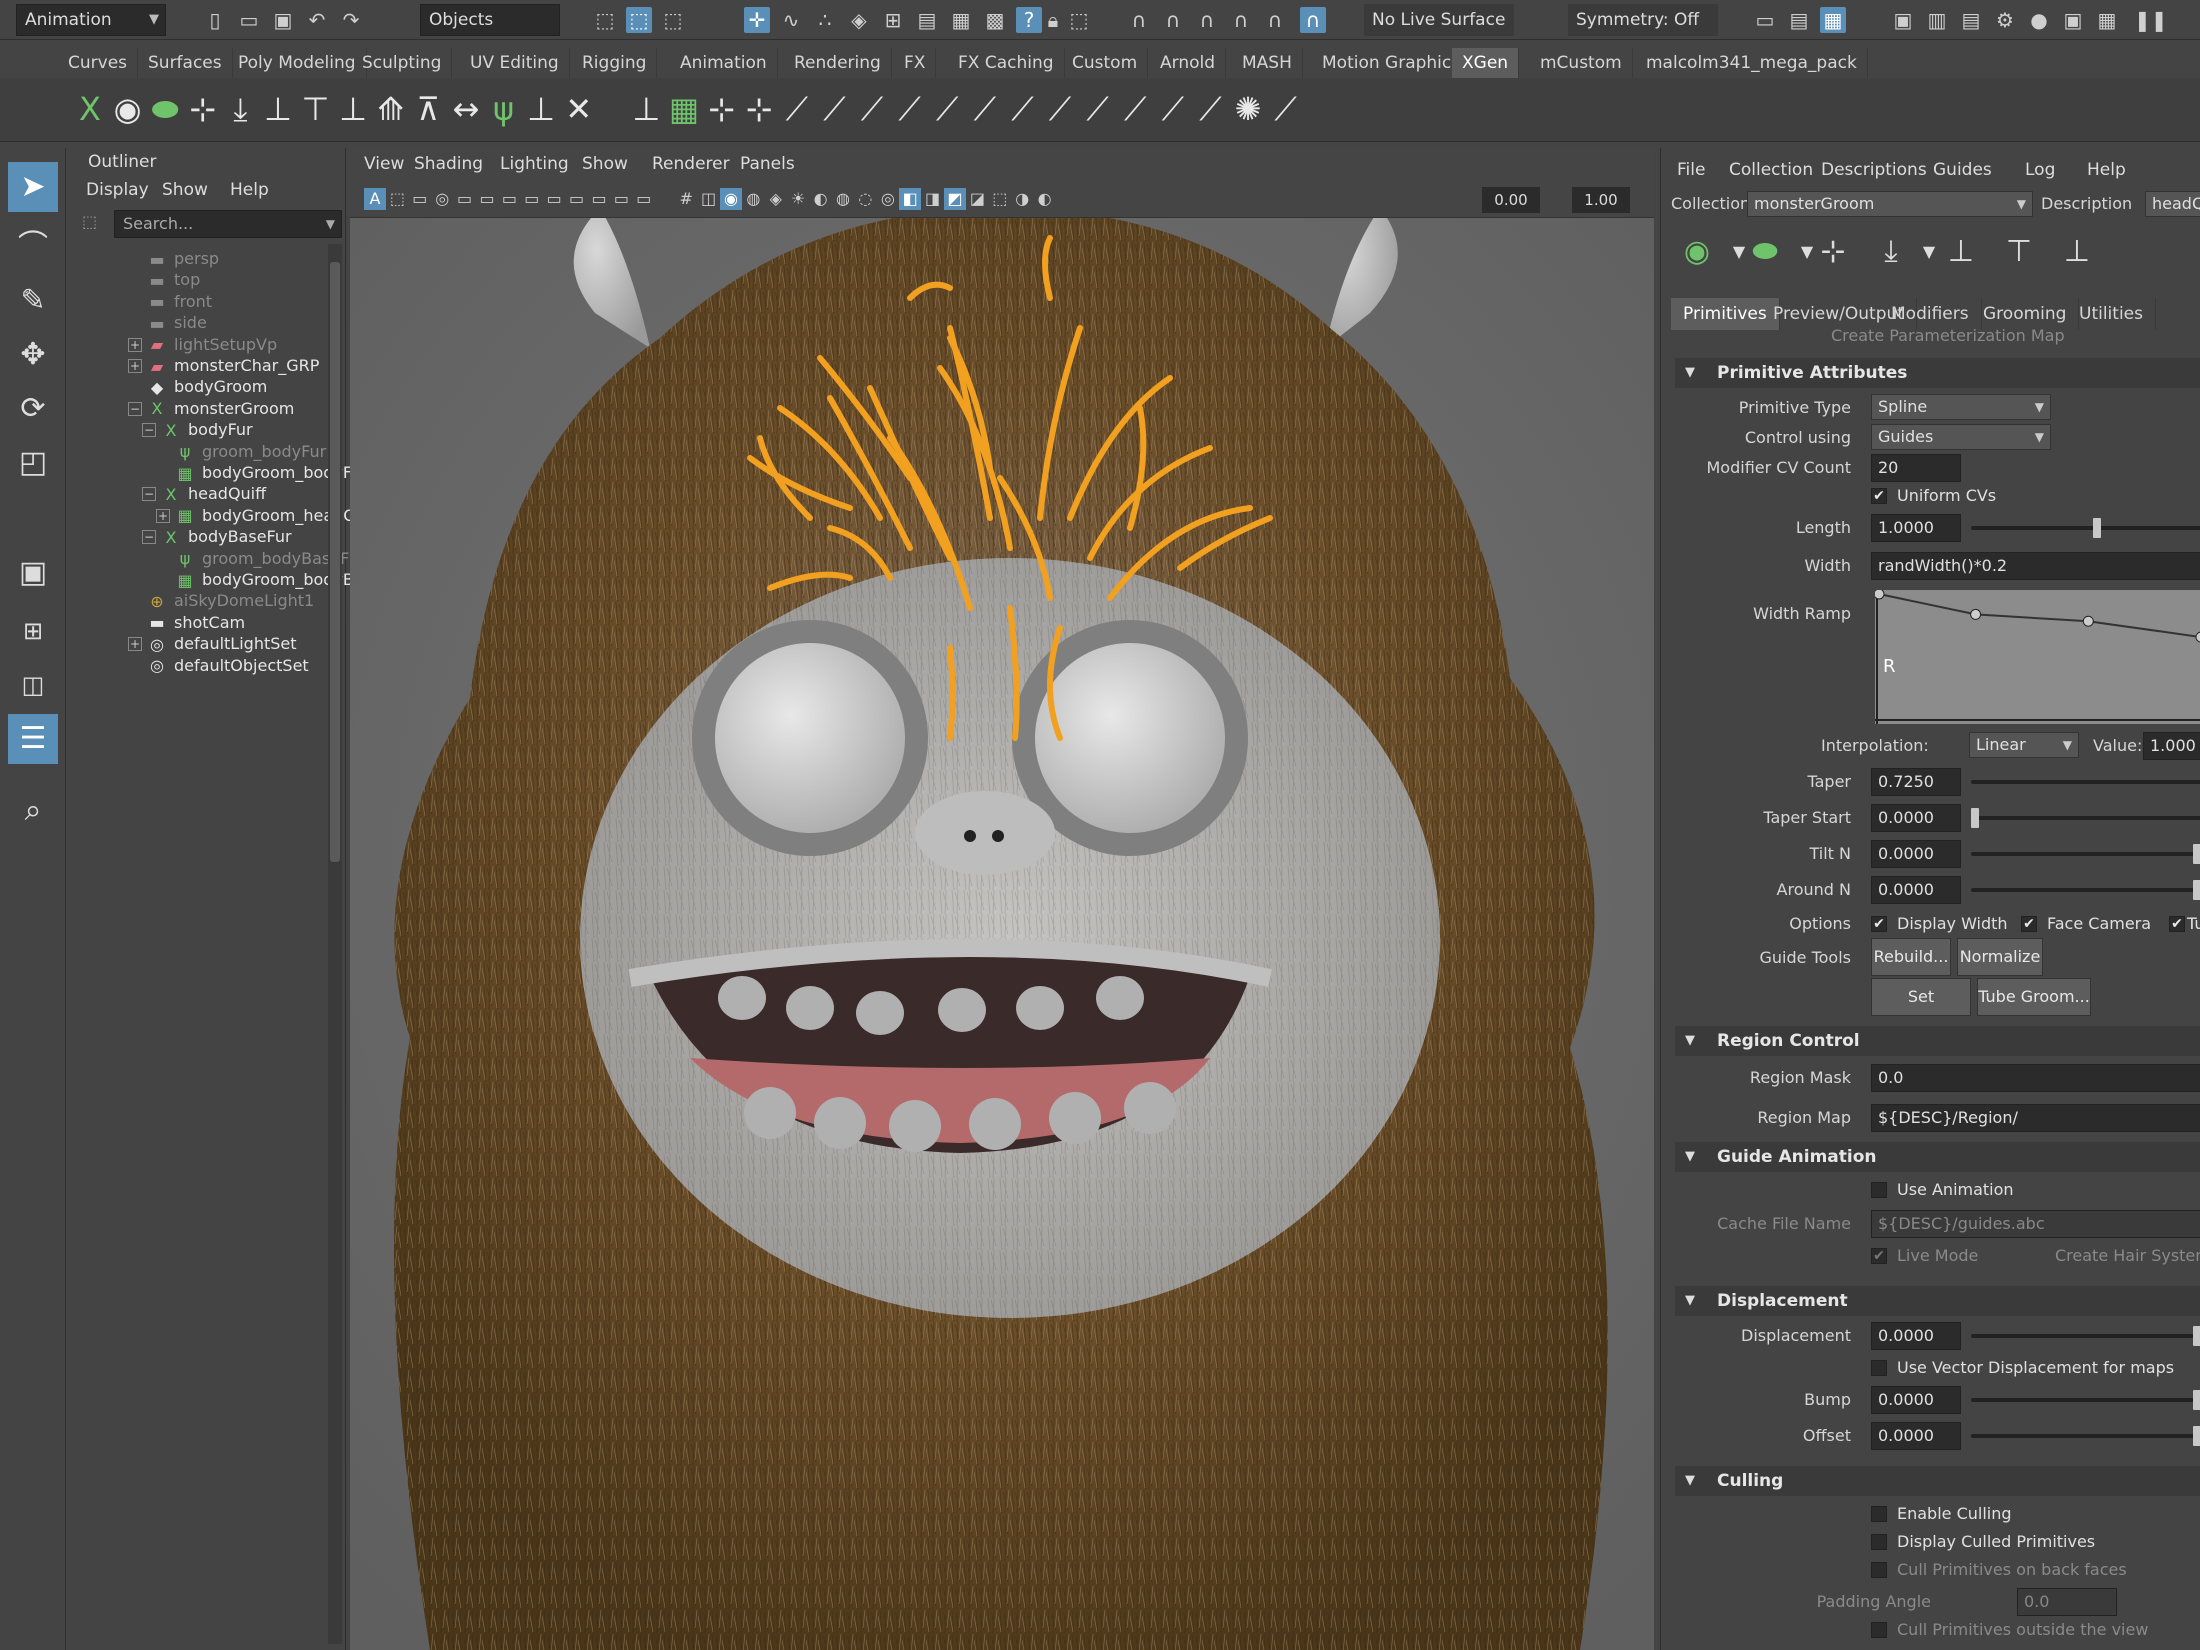  Describe the element at coordinates (283, 20) in the screenshot. I see `save-scene-icon: ▣` at that location.